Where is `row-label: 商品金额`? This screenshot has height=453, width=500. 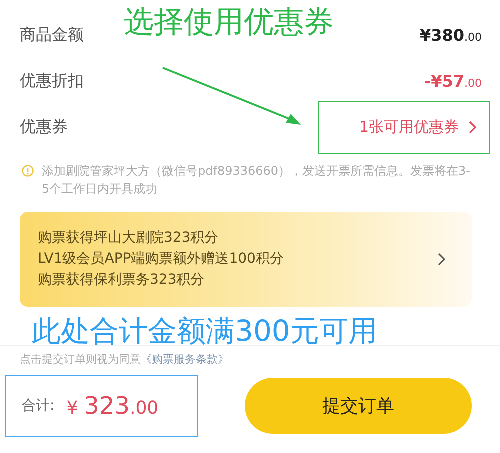
row-label: 商品金额 is located at coordinates (52, 35).